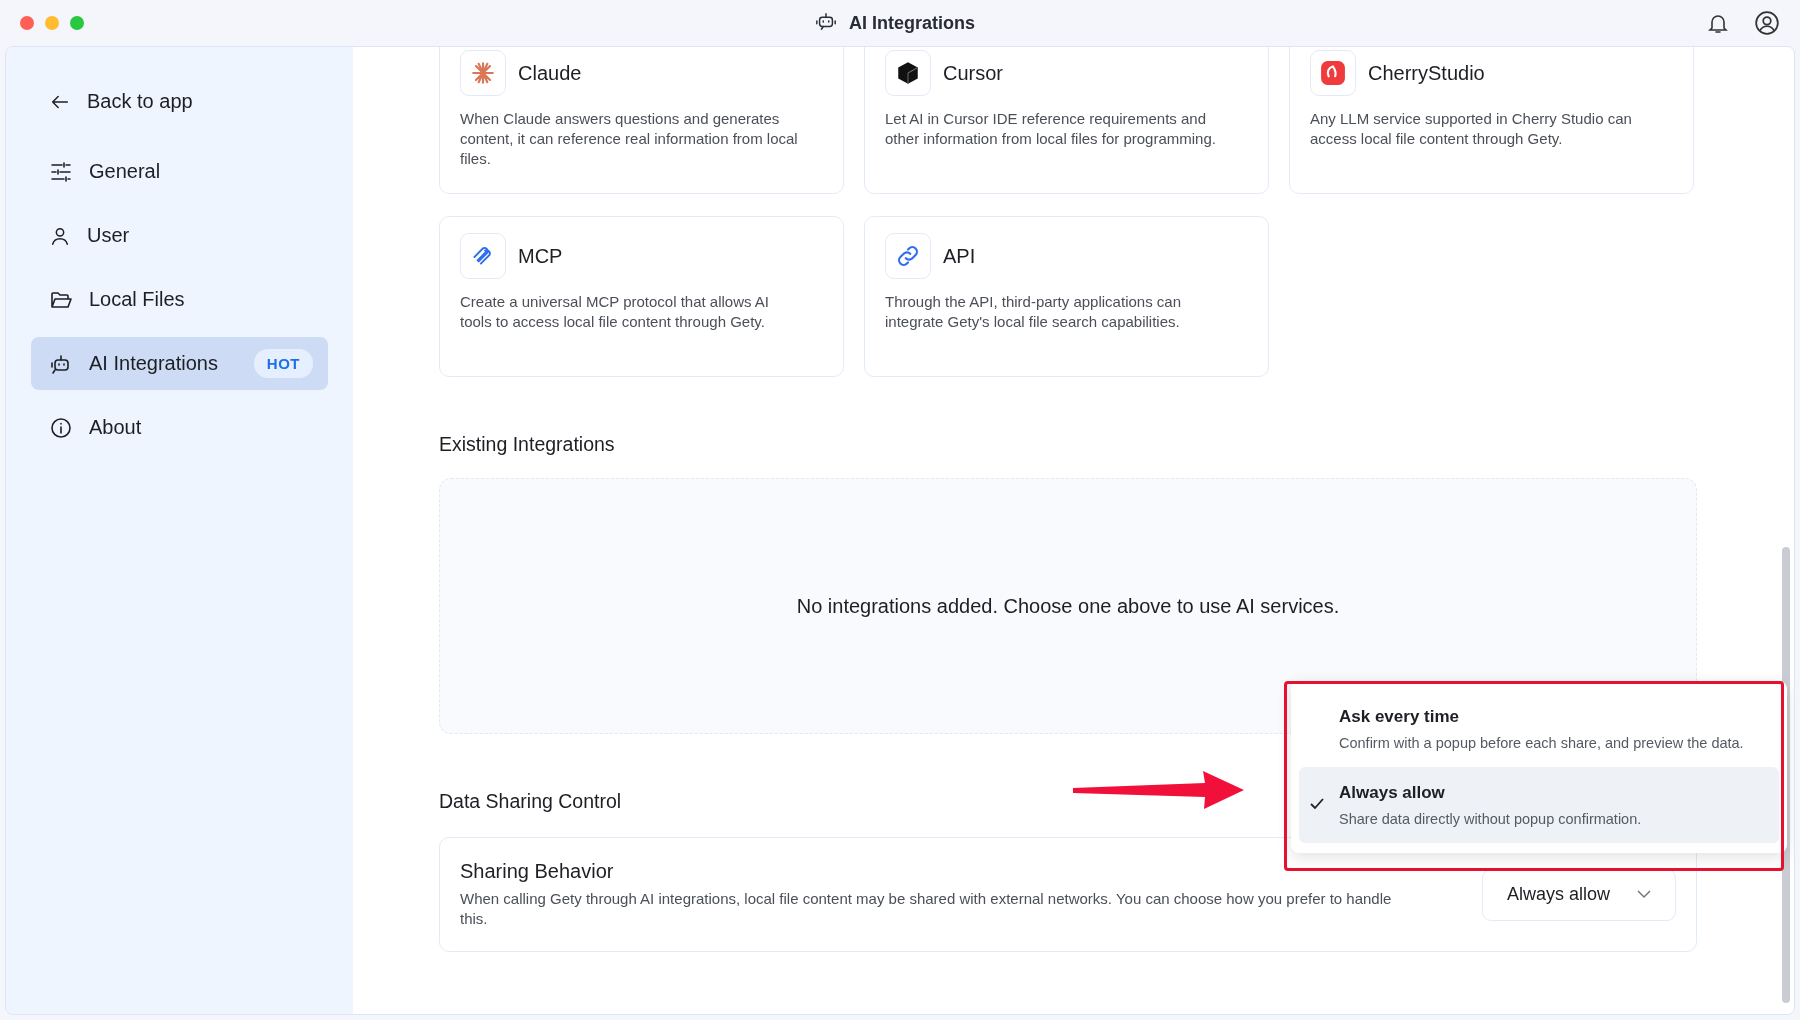  Describe the element at coordinates (61, 427) in the screenshot. I see `info-icon` at that location.